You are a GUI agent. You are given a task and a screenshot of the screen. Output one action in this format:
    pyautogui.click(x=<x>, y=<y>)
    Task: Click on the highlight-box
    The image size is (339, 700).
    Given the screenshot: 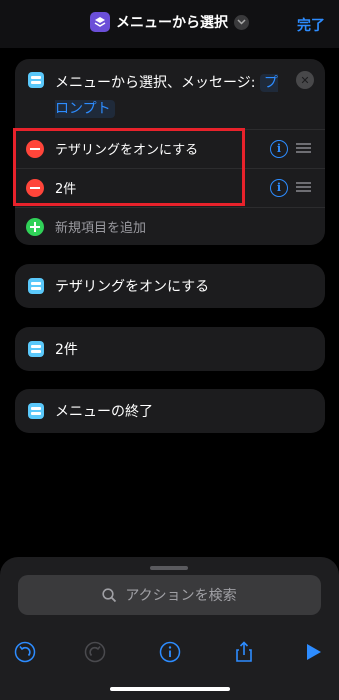 What is the action you would take?
    pyautogui.click(x=129, y=167)
    